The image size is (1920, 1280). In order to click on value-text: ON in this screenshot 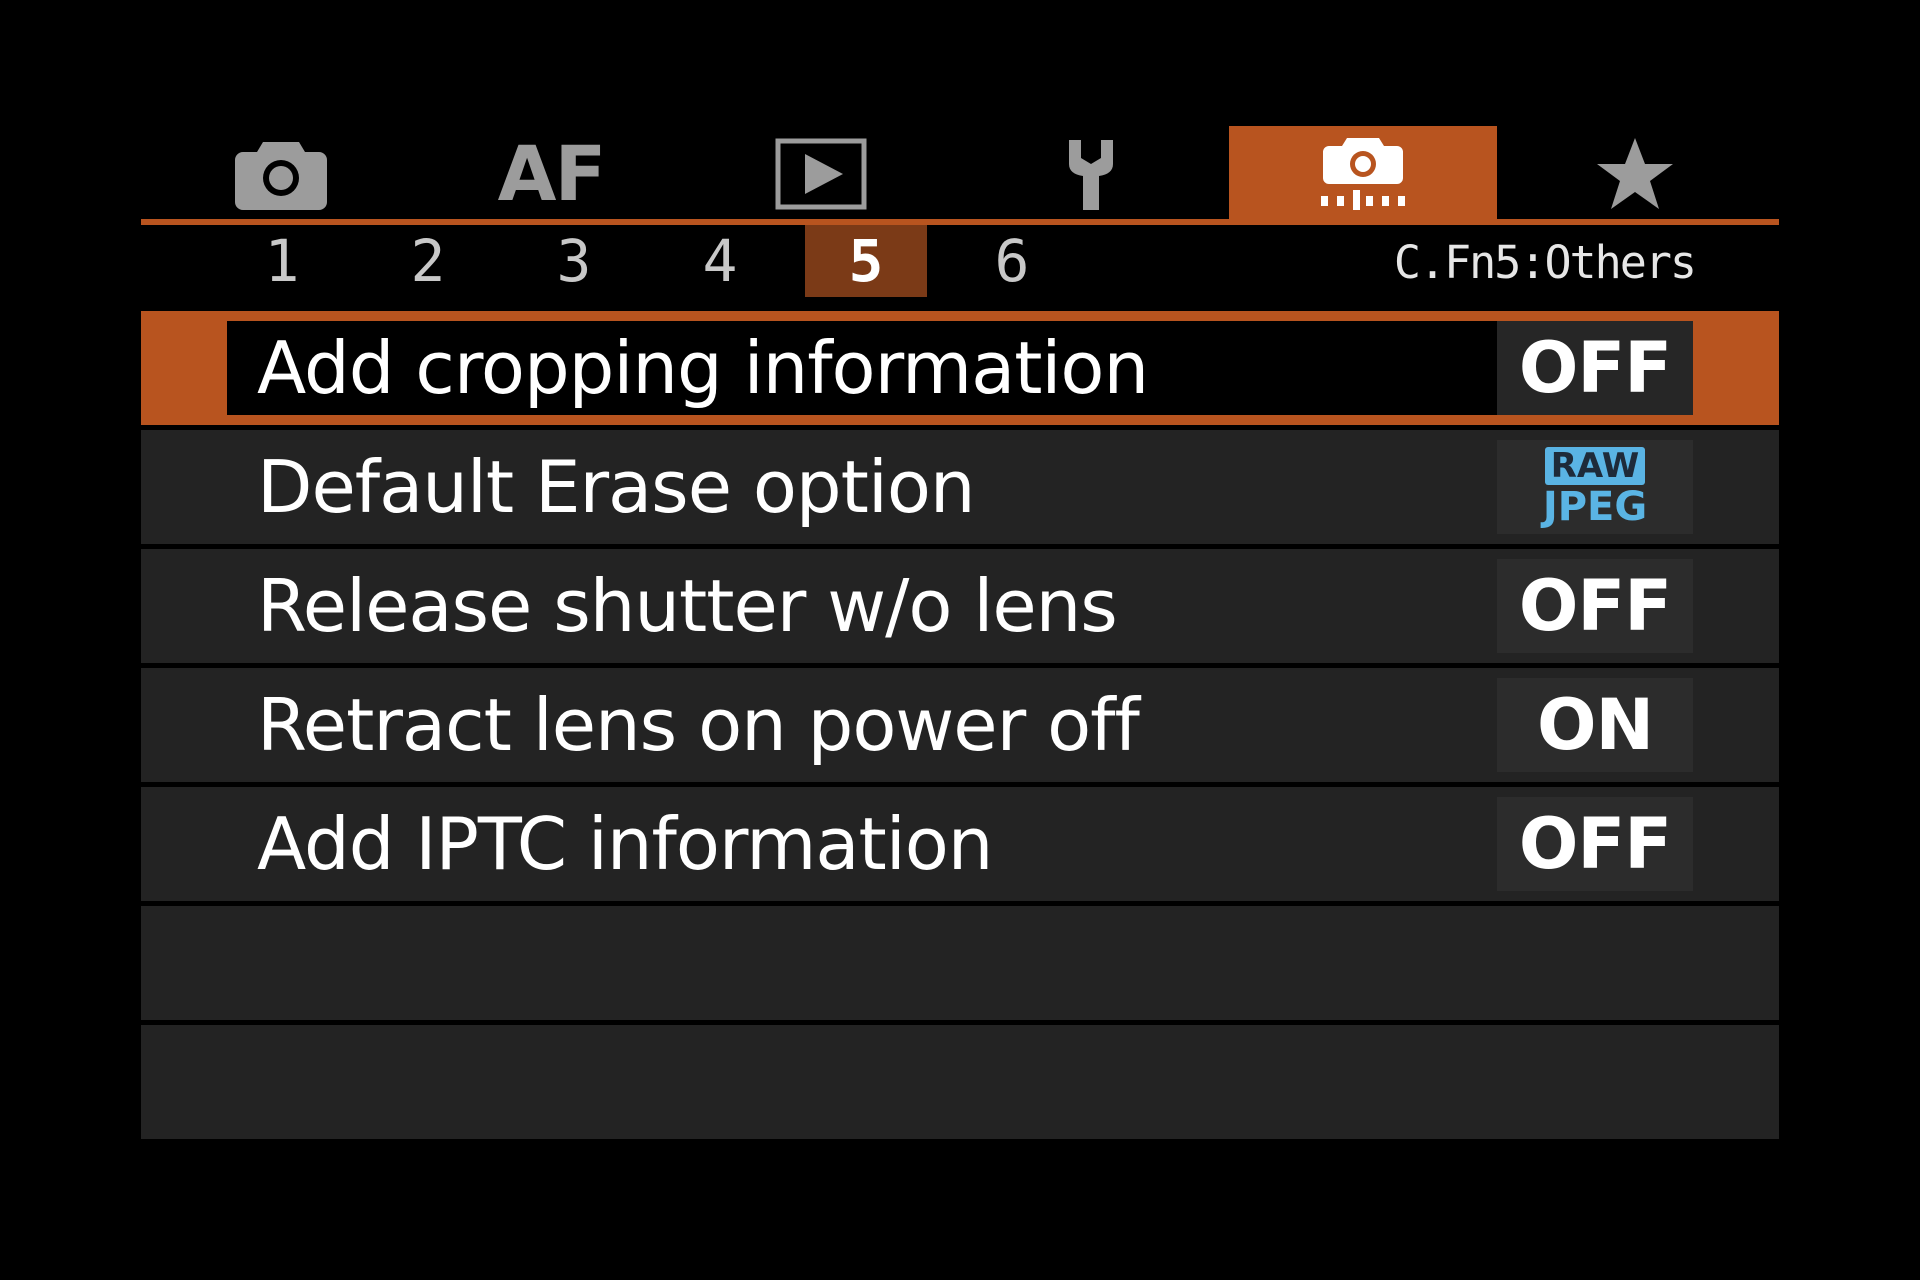, I will do `click(1595, 725)`.